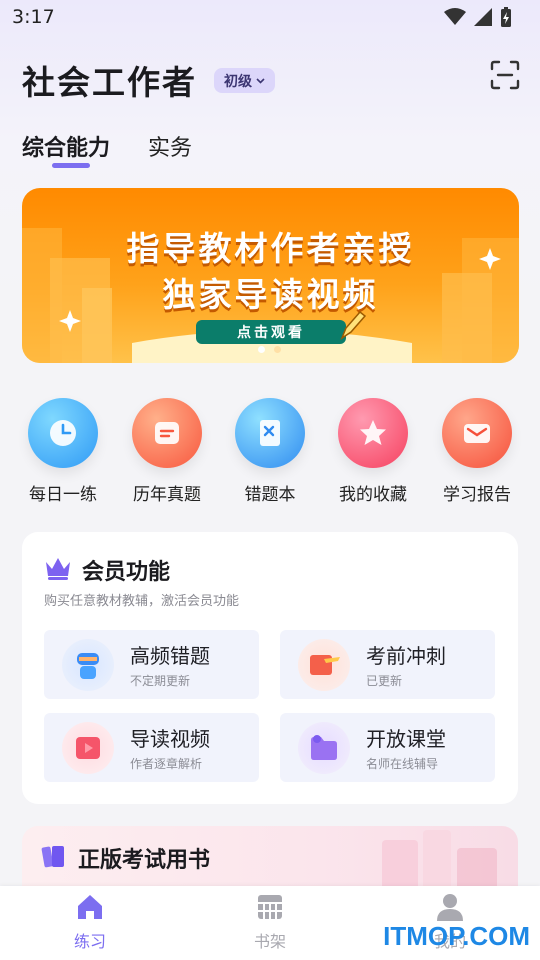 The height and width of the screenshot is (960, 540). Describe the element at coordinates (71, 165) in the screenshot. I see `tab-active-indicator` at that location.